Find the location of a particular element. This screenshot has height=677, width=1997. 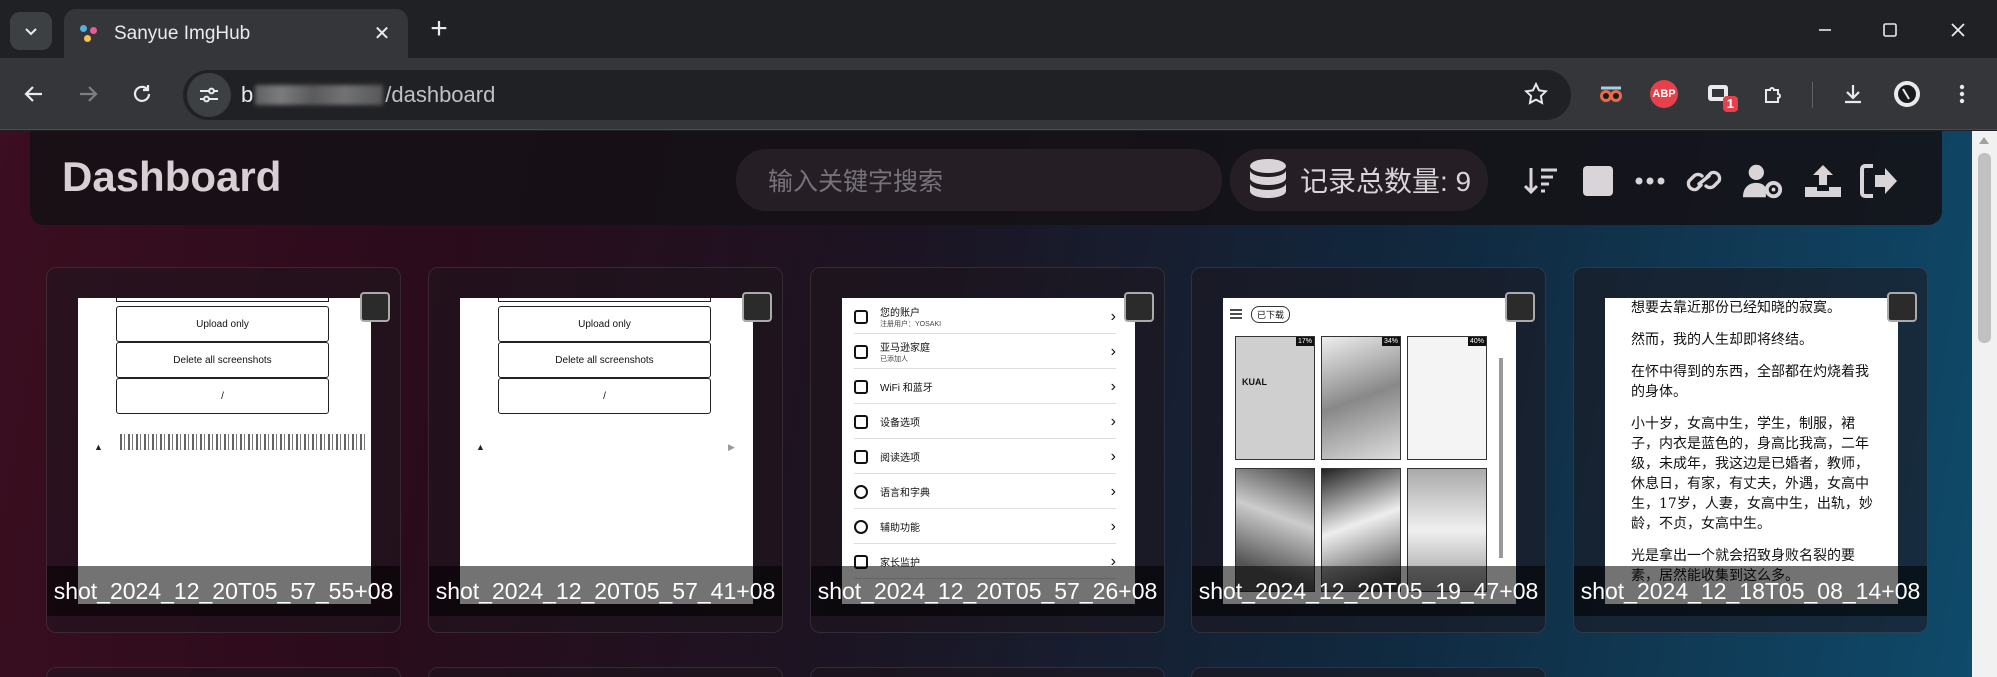

logout-icon is located at coordinates (1879, 181).